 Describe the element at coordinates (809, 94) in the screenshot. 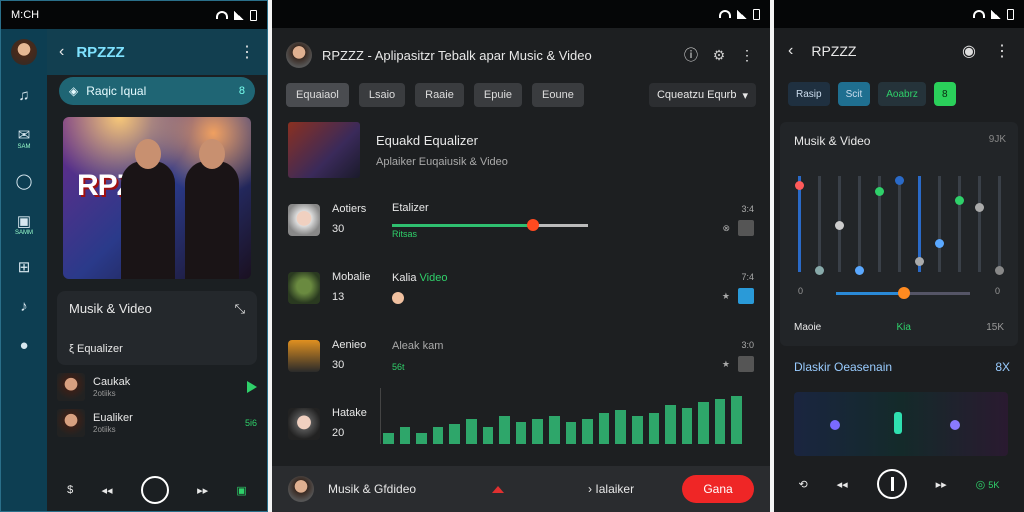

I see `tab-rasip: Rasip` at that location.